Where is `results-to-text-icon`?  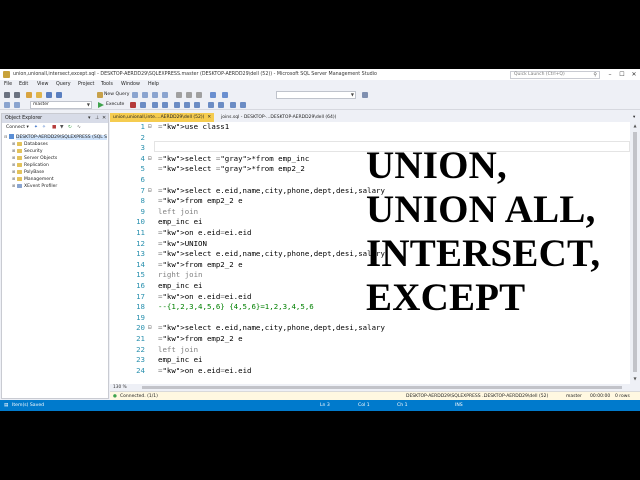 results-to-text-icon is located at coordinates (177, 105).